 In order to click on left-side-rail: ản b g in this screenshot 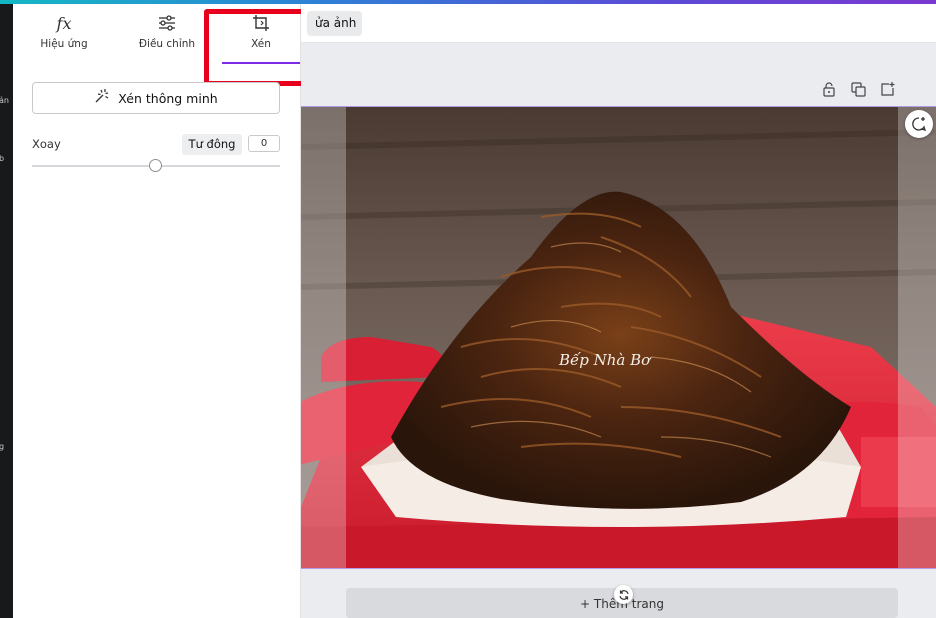, I will do `click(6, 311)`.